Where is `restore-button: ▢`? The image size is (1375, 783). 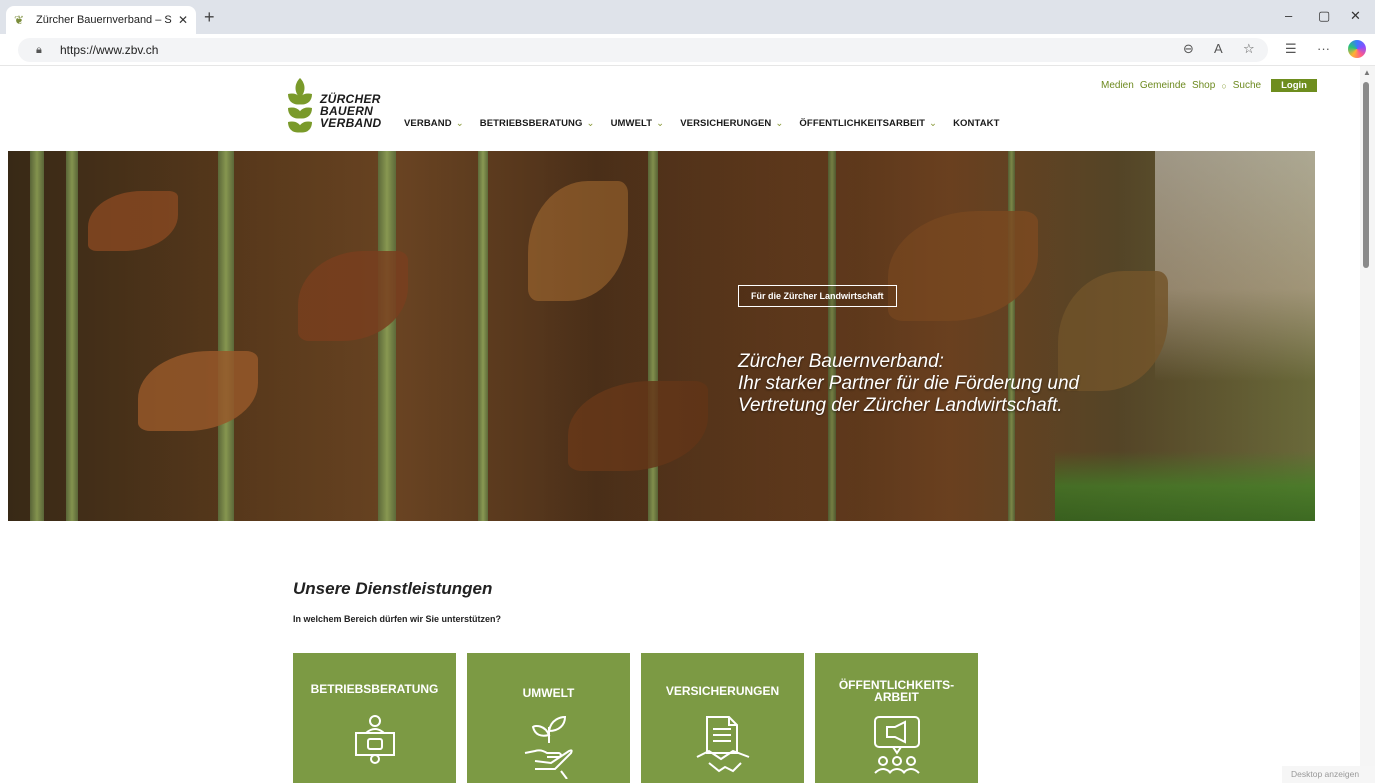 restore-button: ▢ is located at coordinates (1324, 16).